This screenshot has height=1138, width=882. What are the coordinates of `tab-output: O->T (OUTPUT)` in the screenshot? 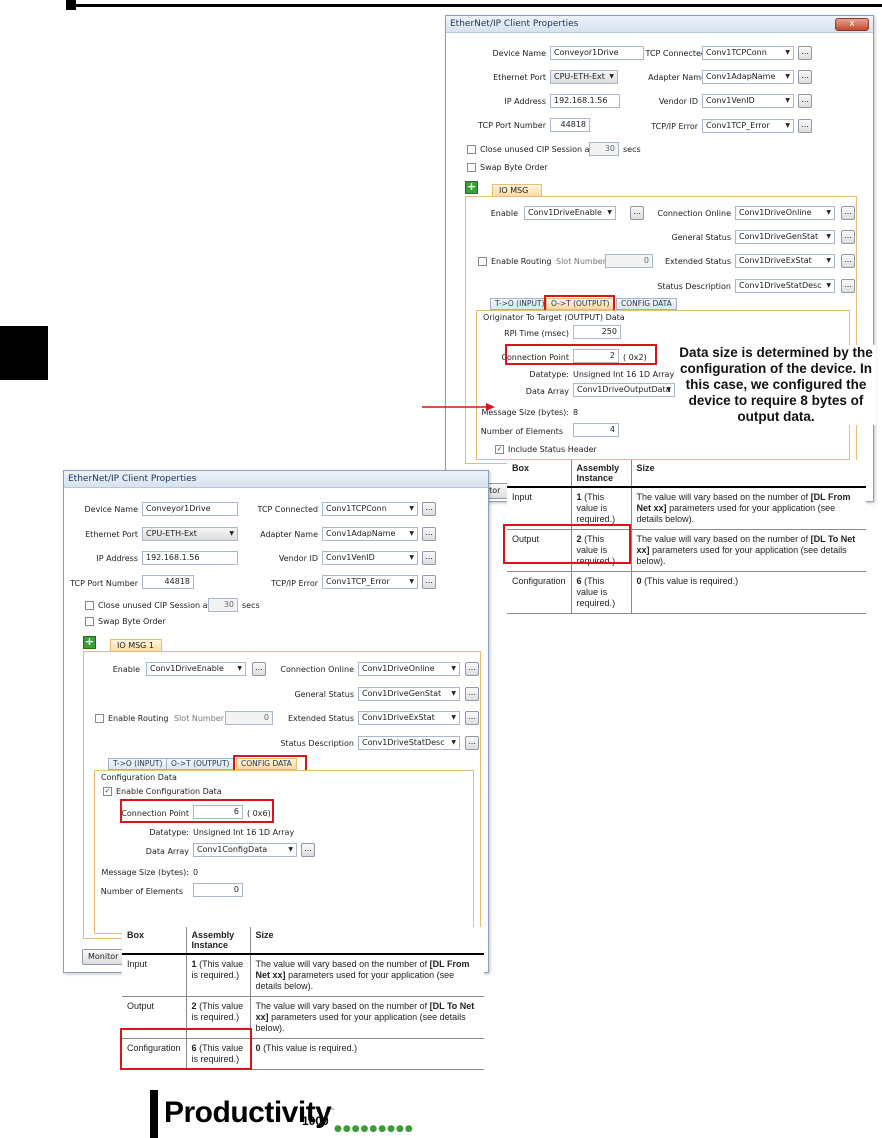 It's located at (200, 764).